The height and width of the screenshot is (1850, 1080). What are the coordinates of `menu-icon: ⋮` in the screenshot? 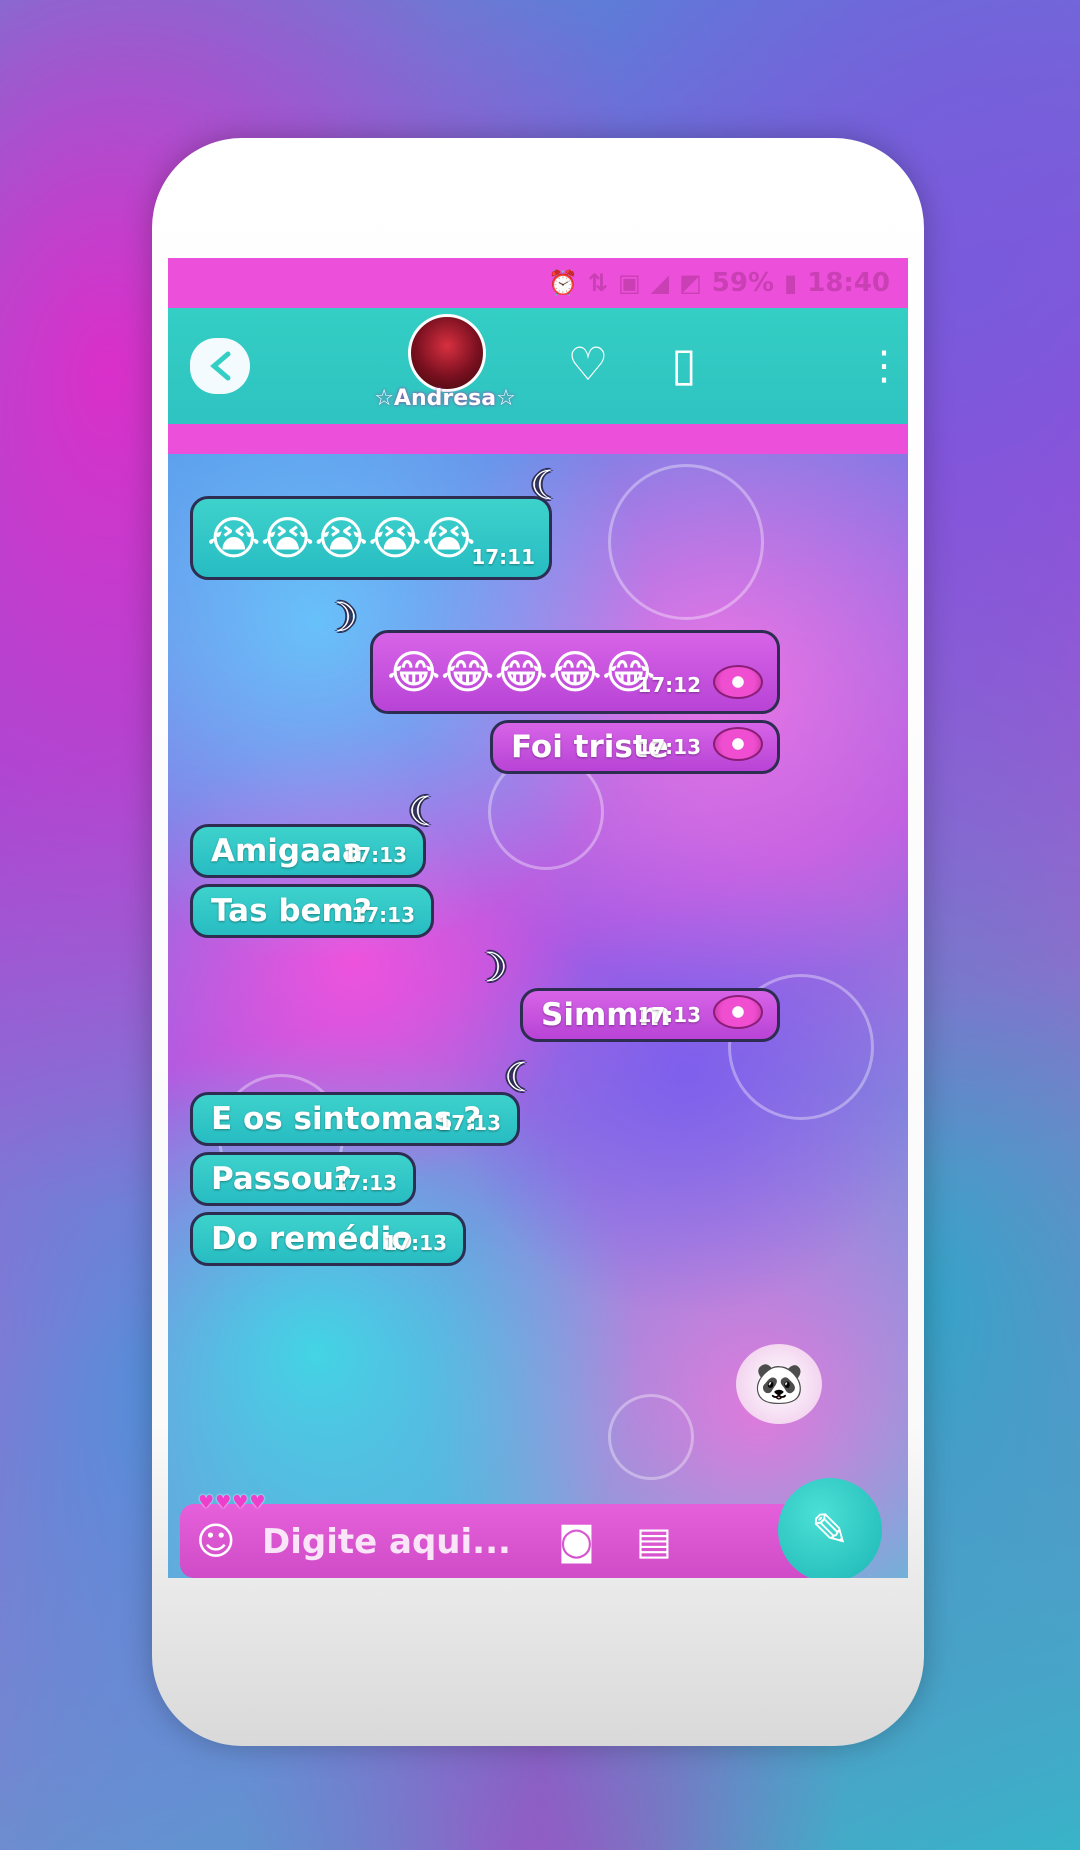 It's located at (884, 366).